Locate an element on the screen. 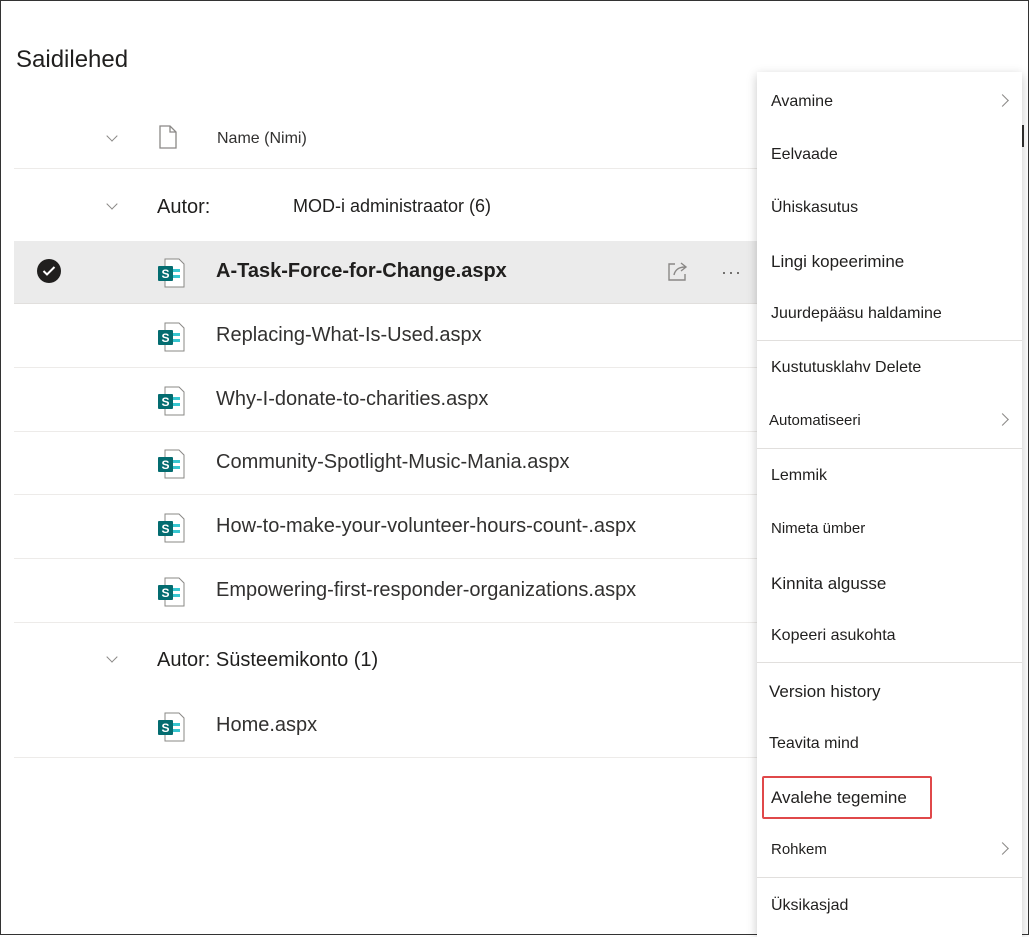 The image size is (1029, 937). menu-item-automate: Automatiseeri is located at coordinates (889, 422).